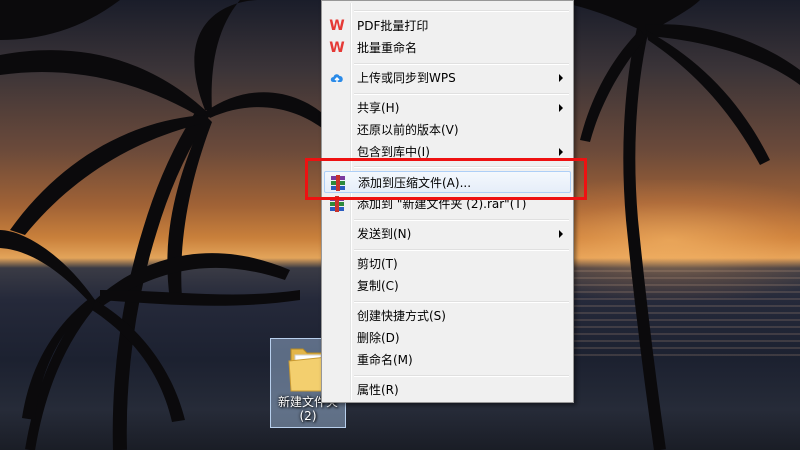 This screenshot has width=800, height=450. What do you see at coordinates (447, 130) in the screenshot?
I see `menu-item-restore-versions: 还原以前的版本(V)` at bounding box center [447, 130].